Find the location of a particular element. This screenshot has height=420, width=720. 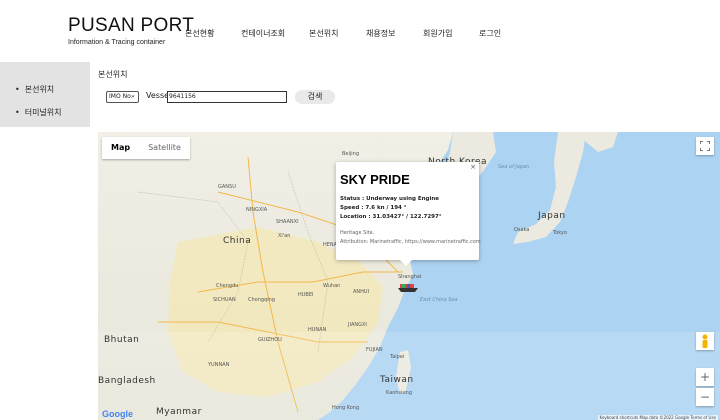

sidebar: 본선위치 터미널위치 is located at coordinates (45, 94).